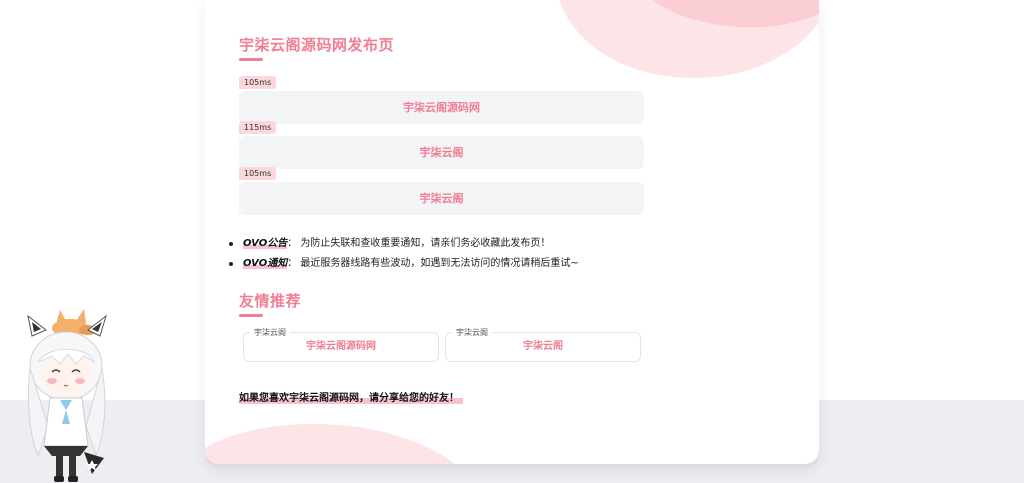 This screenshot has height=483, width=1024. Describe the element at coordinates (317, 45) in the screenshot. I see `page-title: 宇柒云阁源码网发布页` at that location.